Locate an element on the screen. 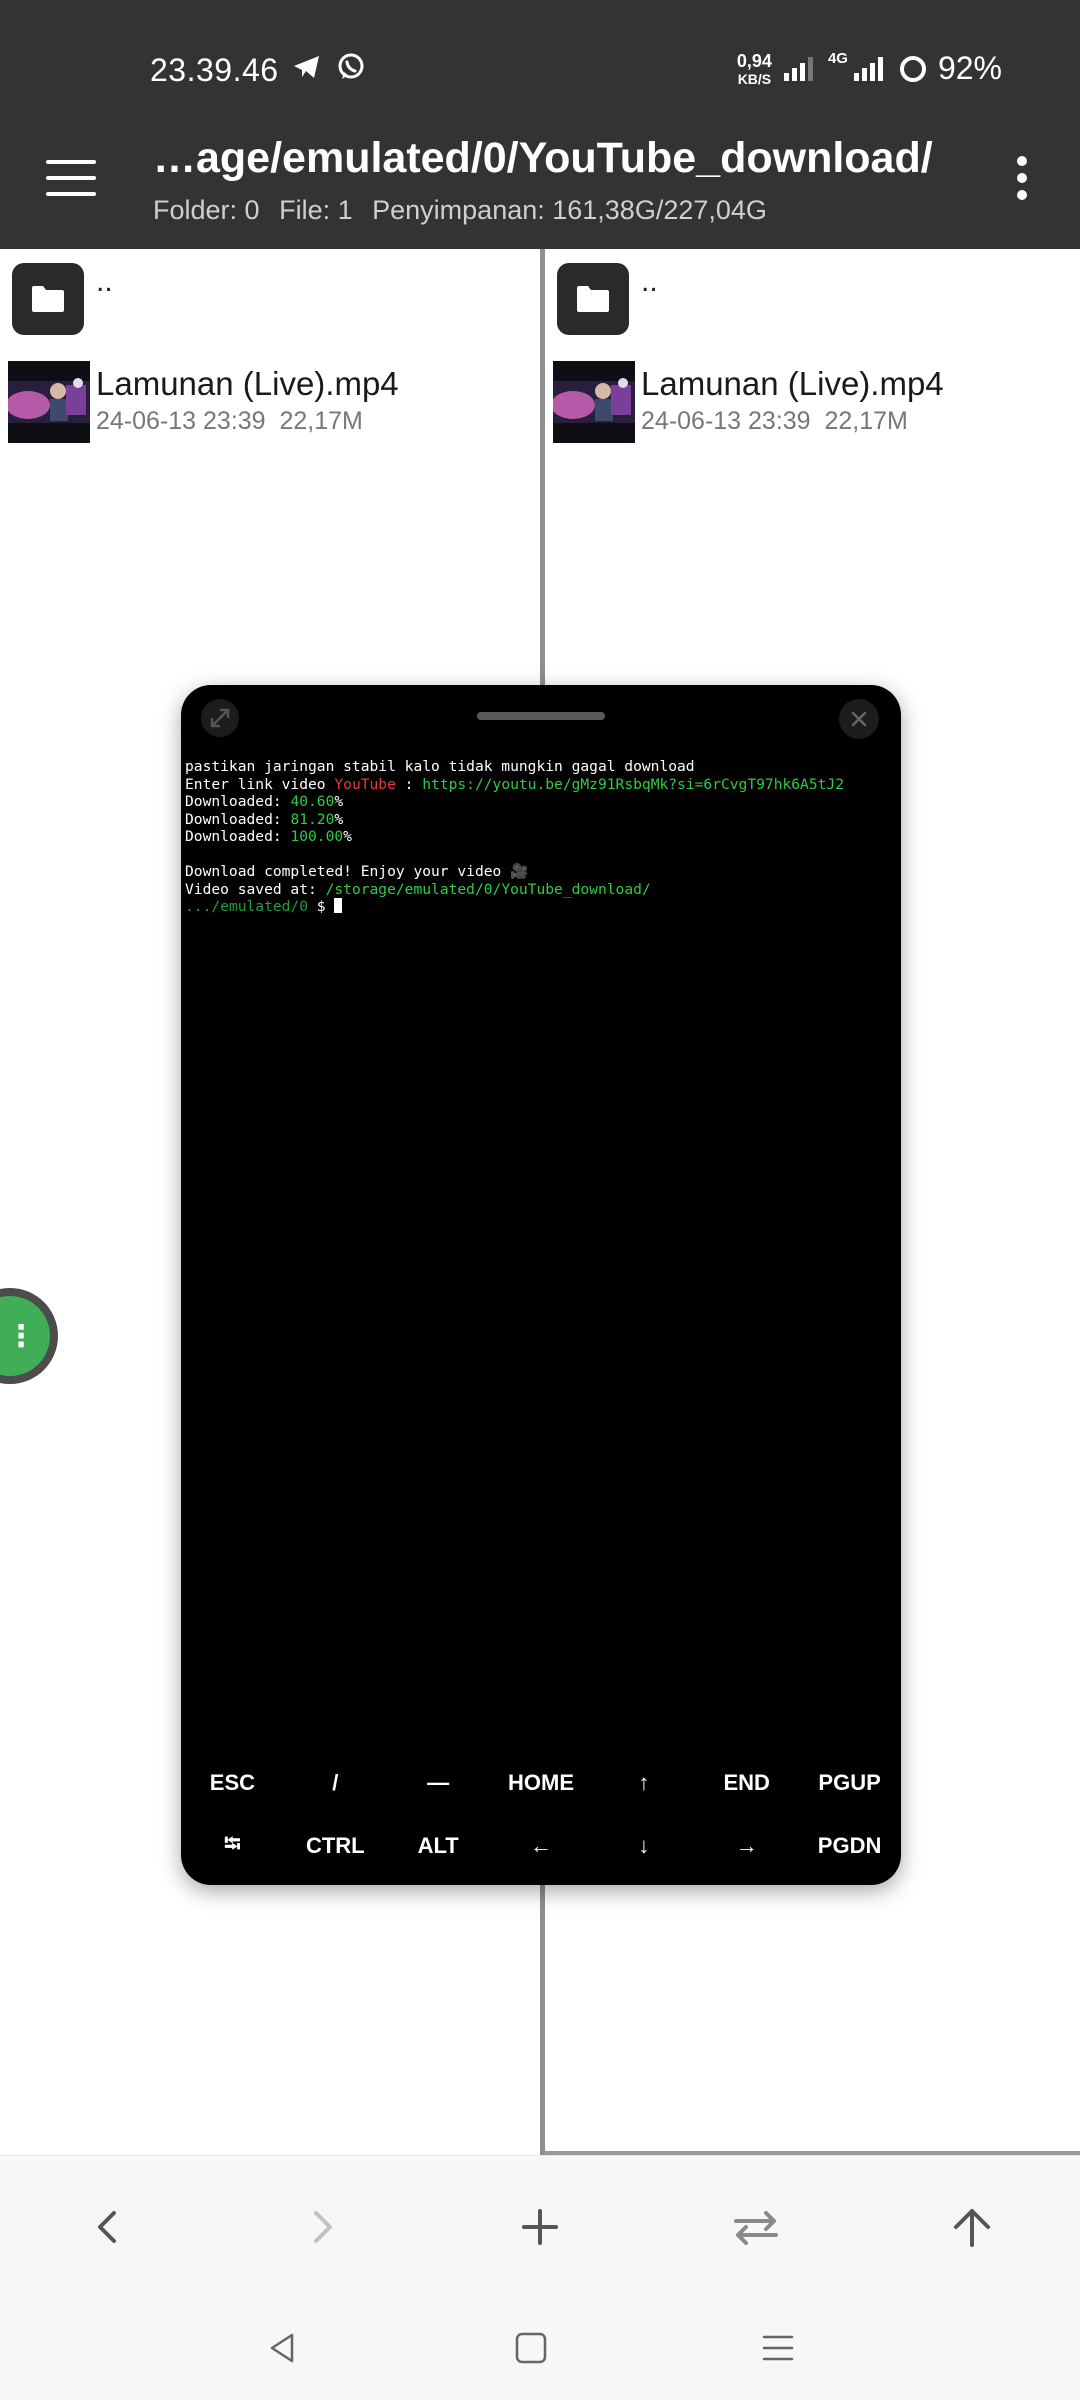  key-home: HOME is located at coordinates (541, 1783).